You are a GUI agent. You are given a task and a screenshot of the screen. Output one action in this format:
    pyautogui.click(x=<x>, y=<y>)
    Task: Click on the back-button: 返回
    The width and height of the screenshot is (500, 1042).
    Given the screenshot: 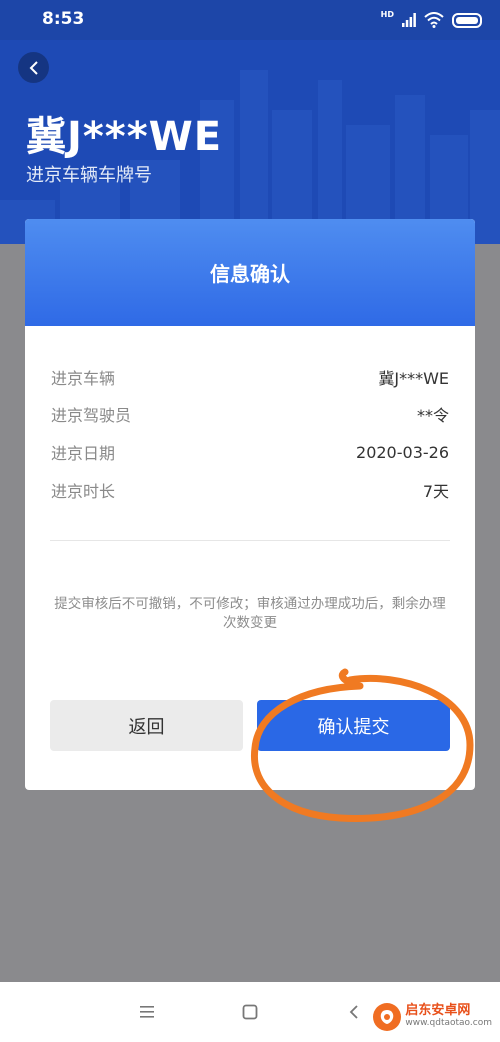 What is the action you would take?
    pyautogui.click(x=146, y=725)
    